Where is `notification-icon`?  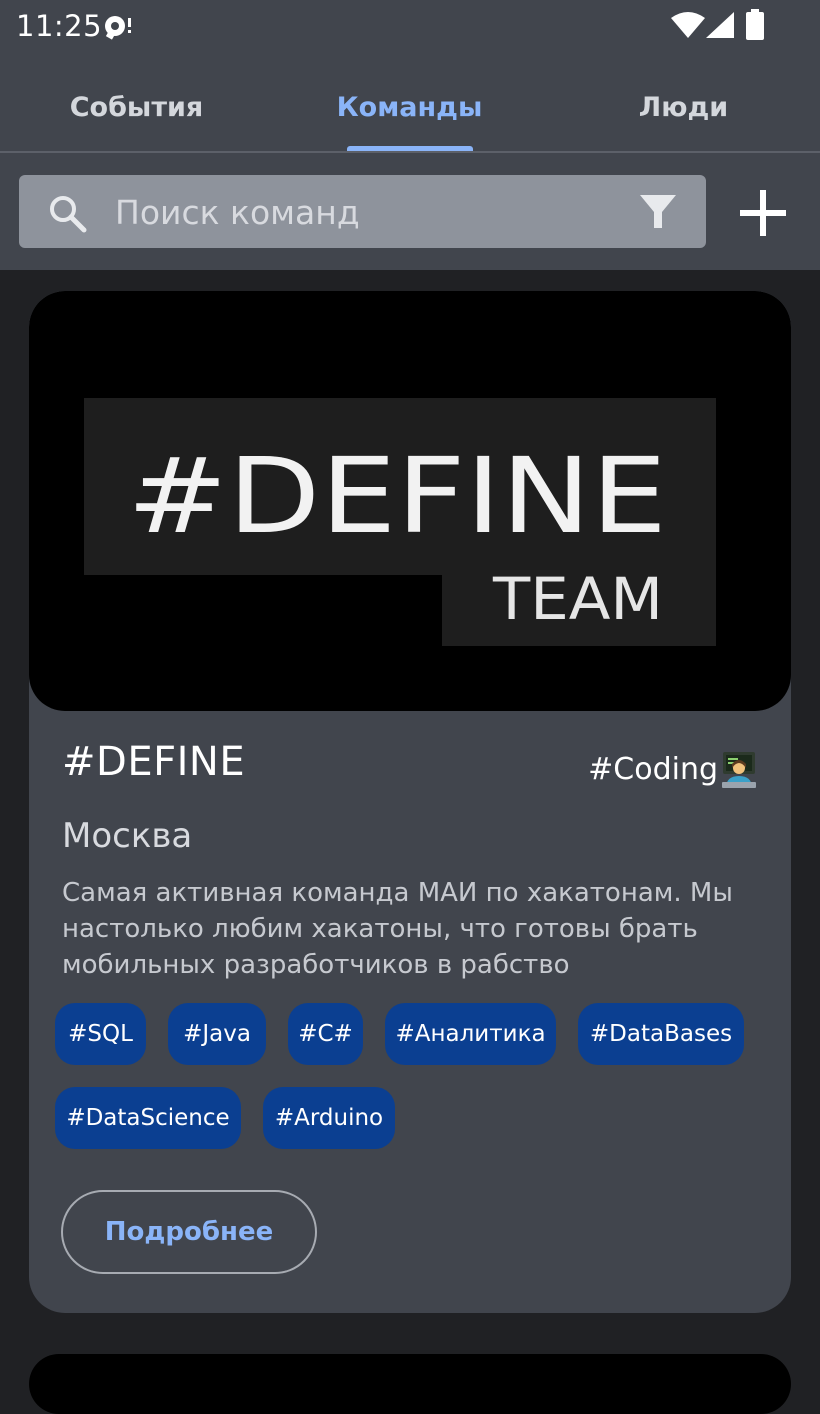
notification-icon is located at coordinates (118, 28).